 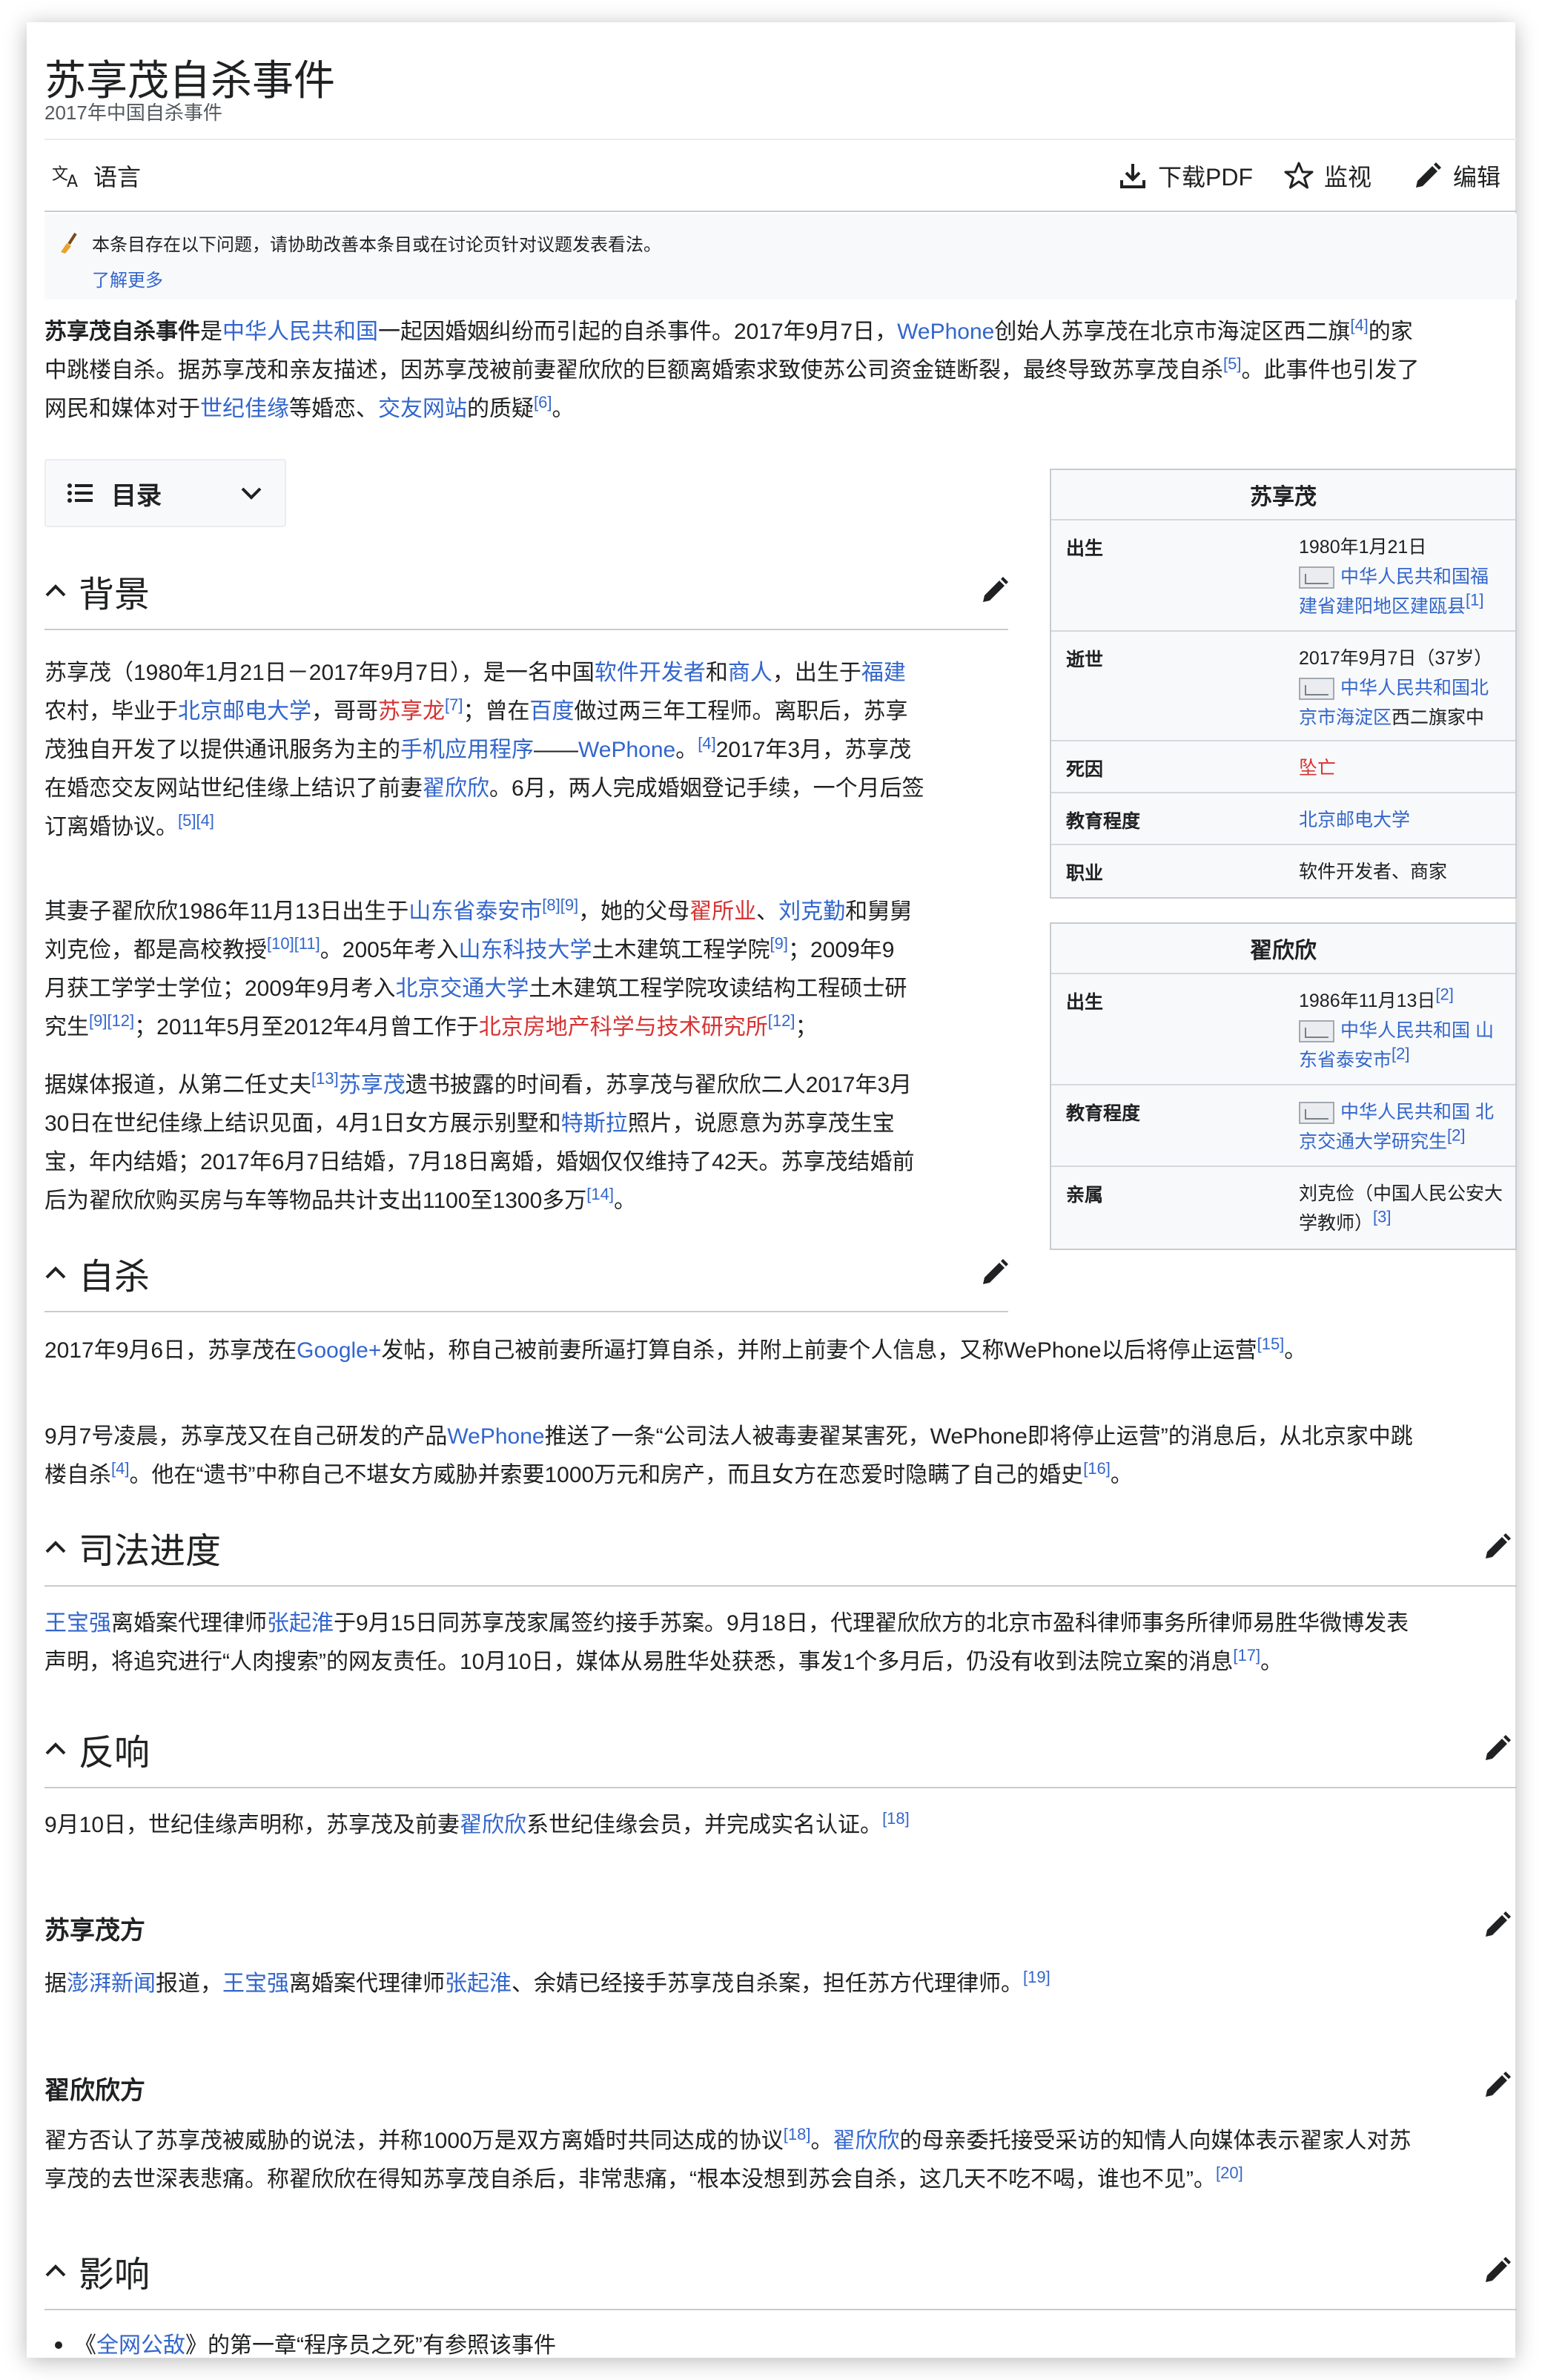 What do you see at coordinates (454, 704) in the screenshot?
I see `ref-7: [7]` at bounding box center [454, 704].